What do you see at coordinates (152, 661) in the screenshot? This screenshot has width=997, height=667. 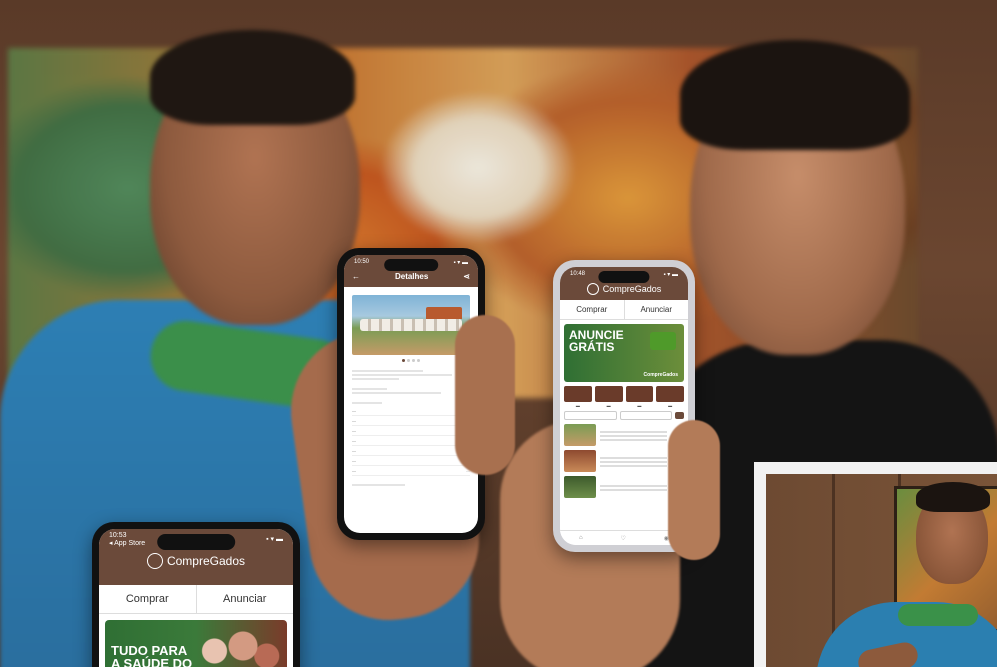 I see `banner-line-2: A SAÚDE DO` at bounding box center [152, 661].